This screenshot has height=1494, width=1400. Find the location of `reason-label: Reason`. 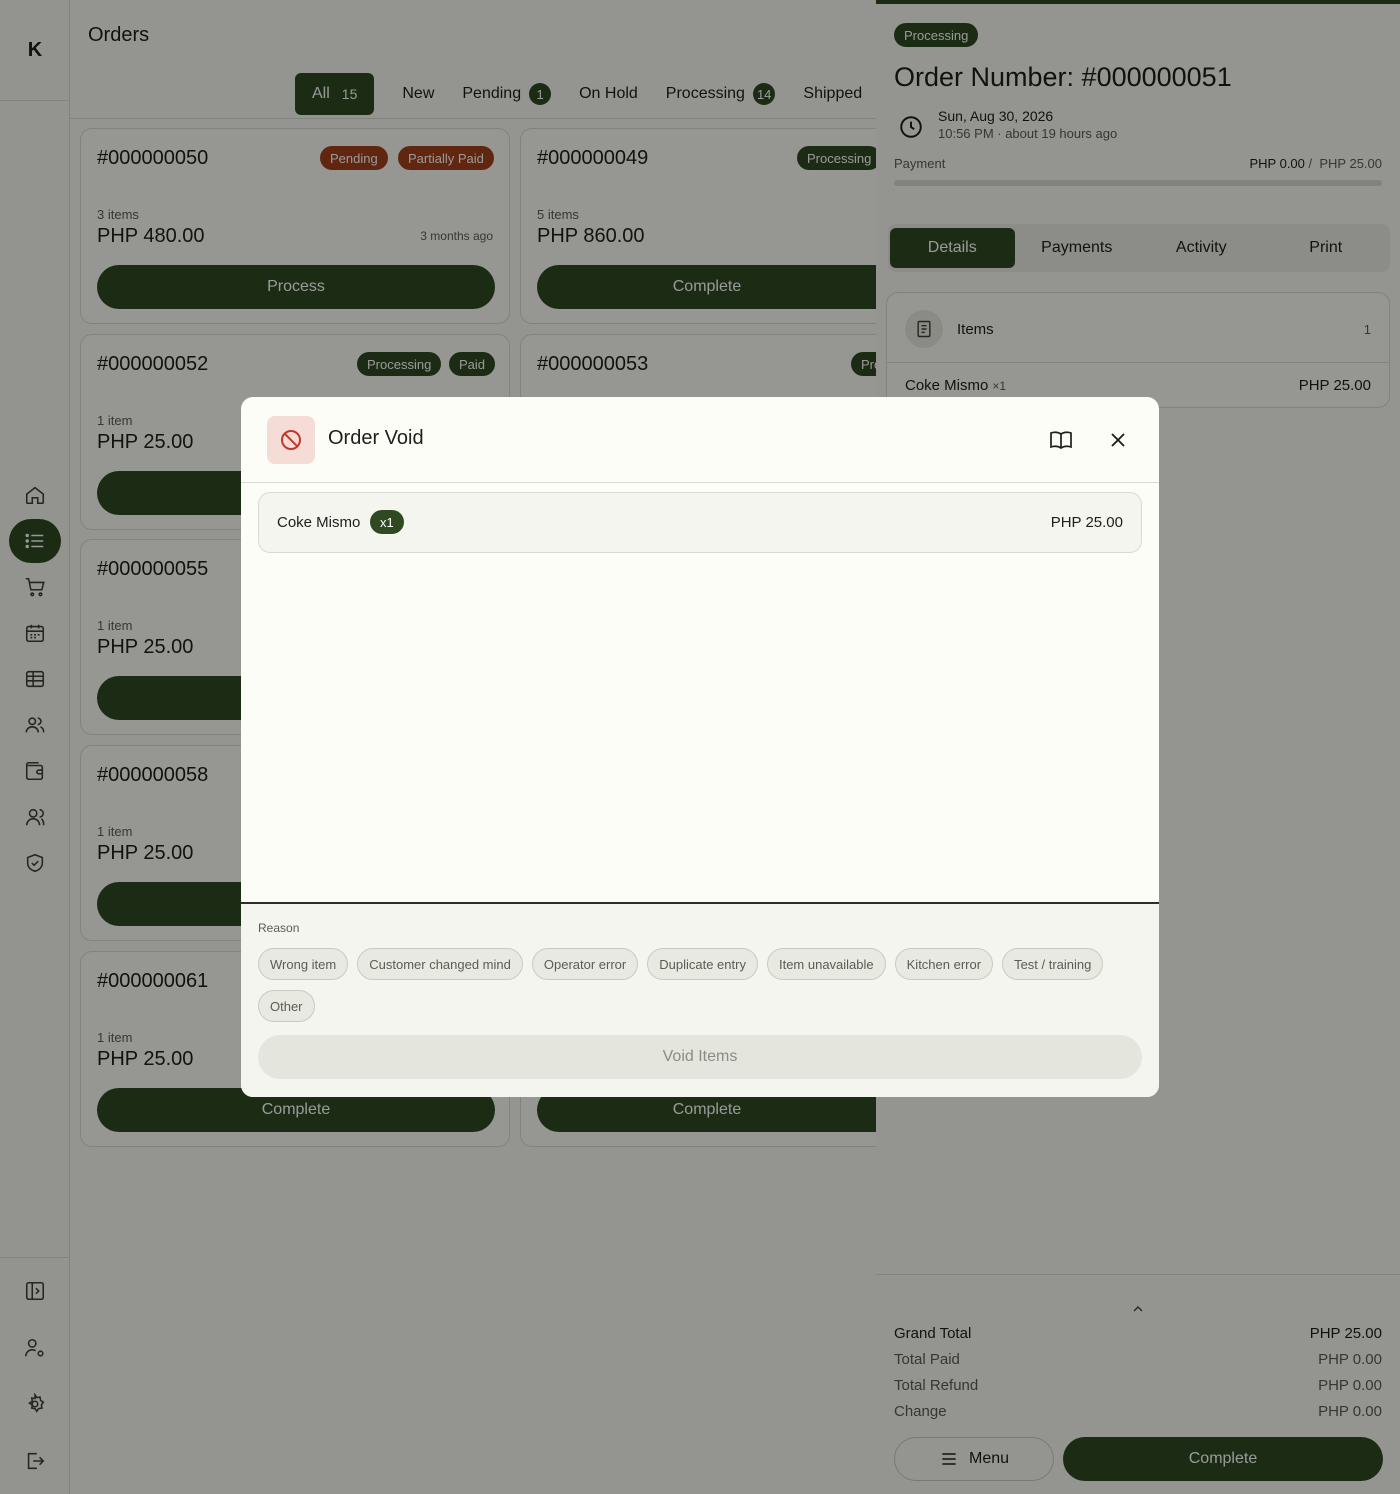

reason-label: Reason is located at coordinates (279, 928).